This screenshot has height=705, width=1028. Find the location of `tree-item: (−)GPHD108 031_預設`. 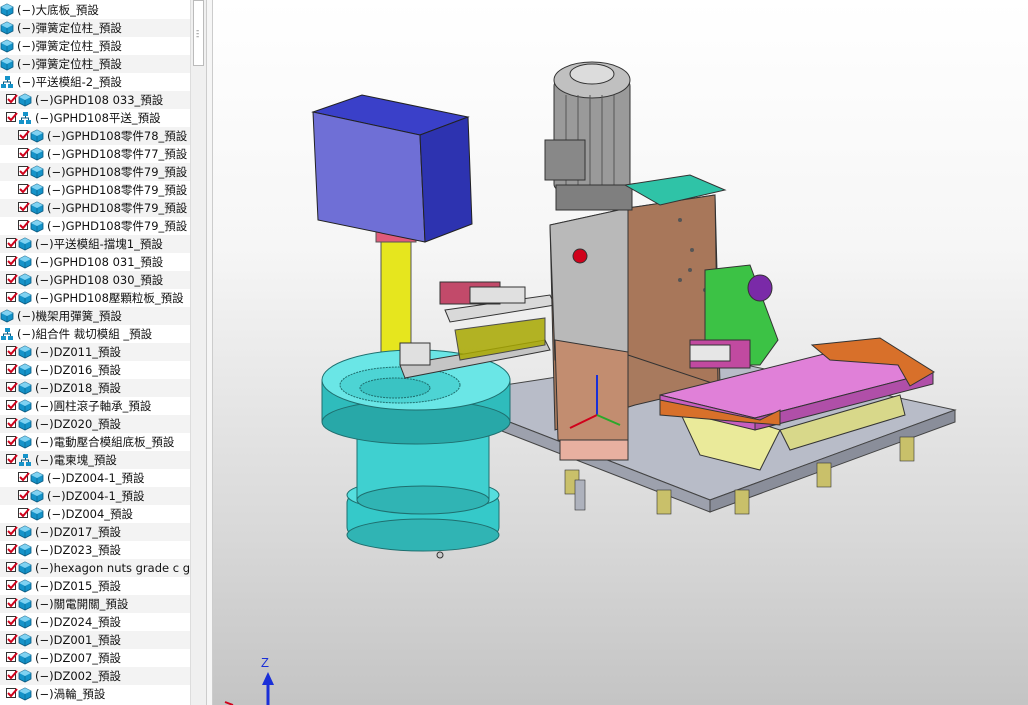

tree-item: (−)GPHD108 031_預設 is located at coordinates (95, 262).